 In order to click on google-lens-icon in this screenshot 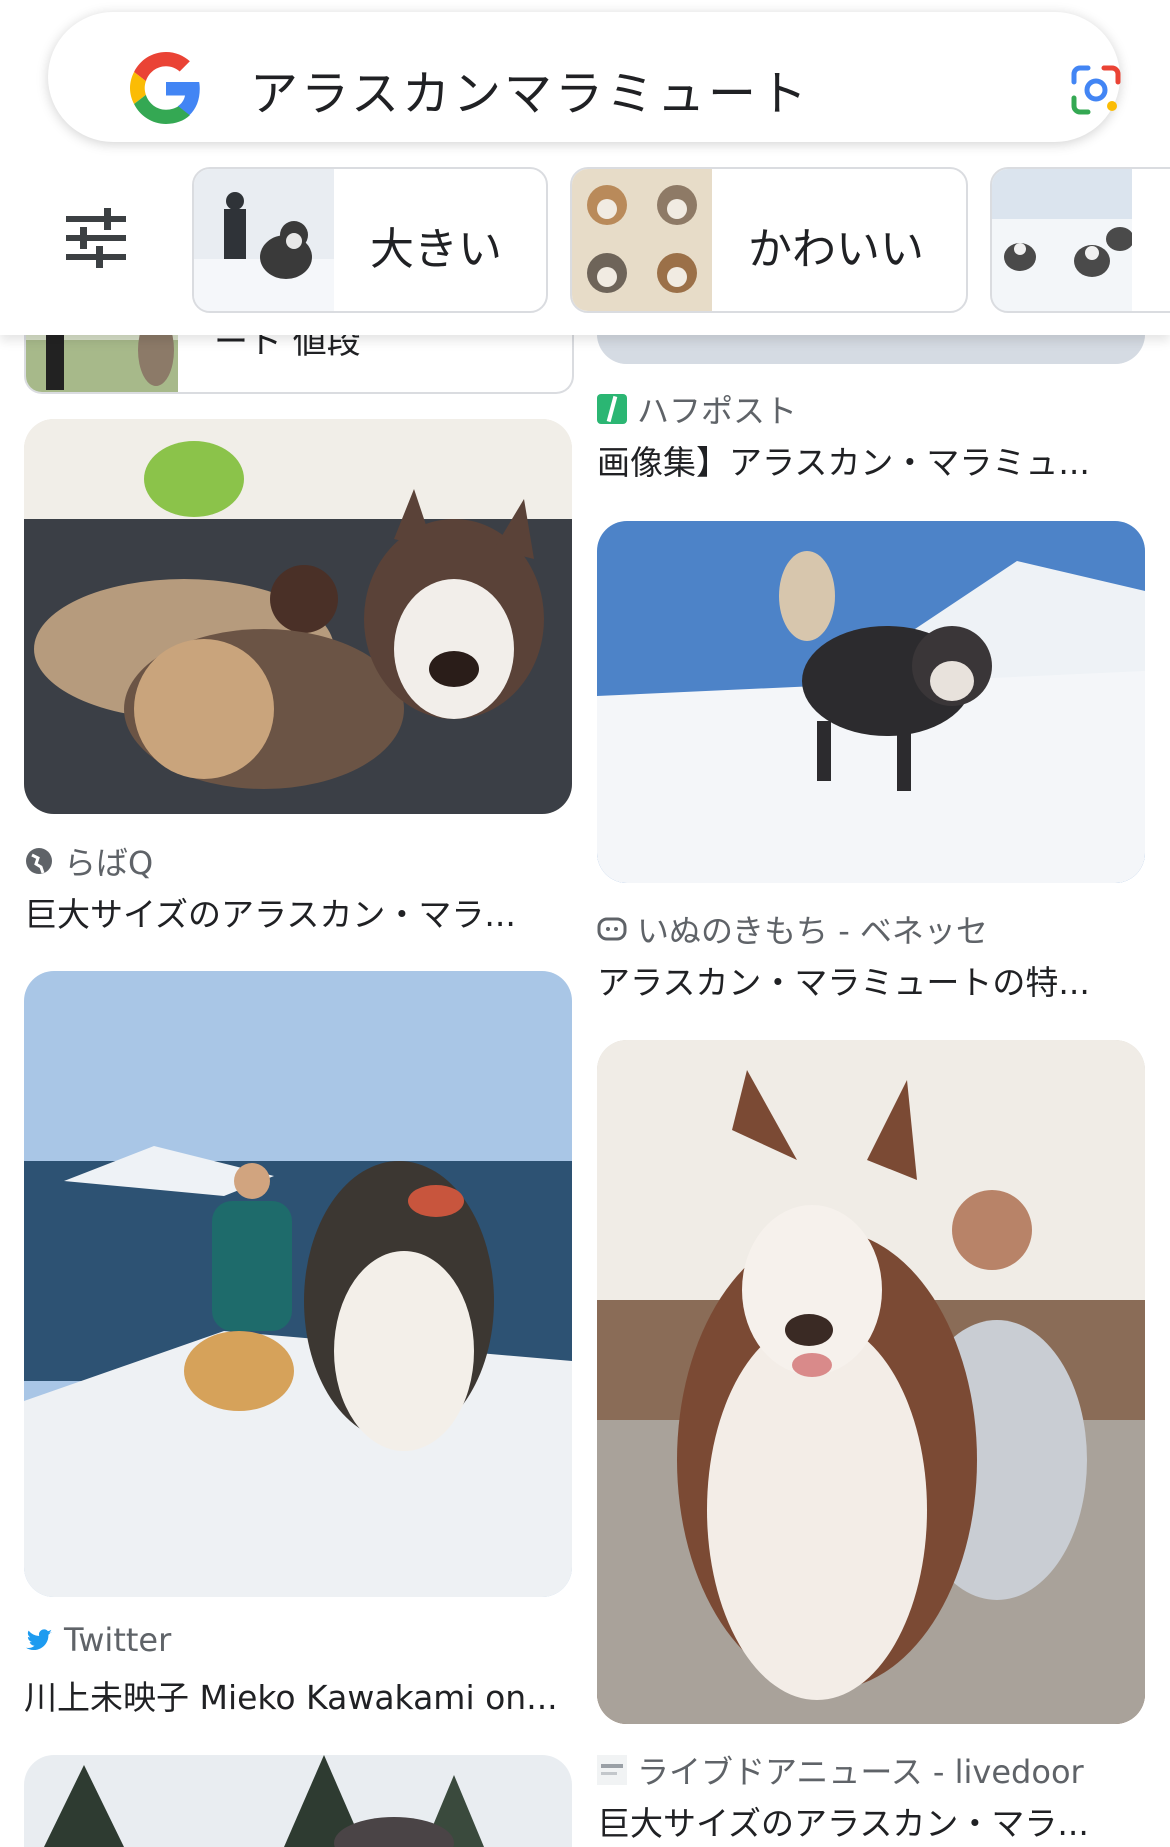, I will do `click(1096, 90)`.